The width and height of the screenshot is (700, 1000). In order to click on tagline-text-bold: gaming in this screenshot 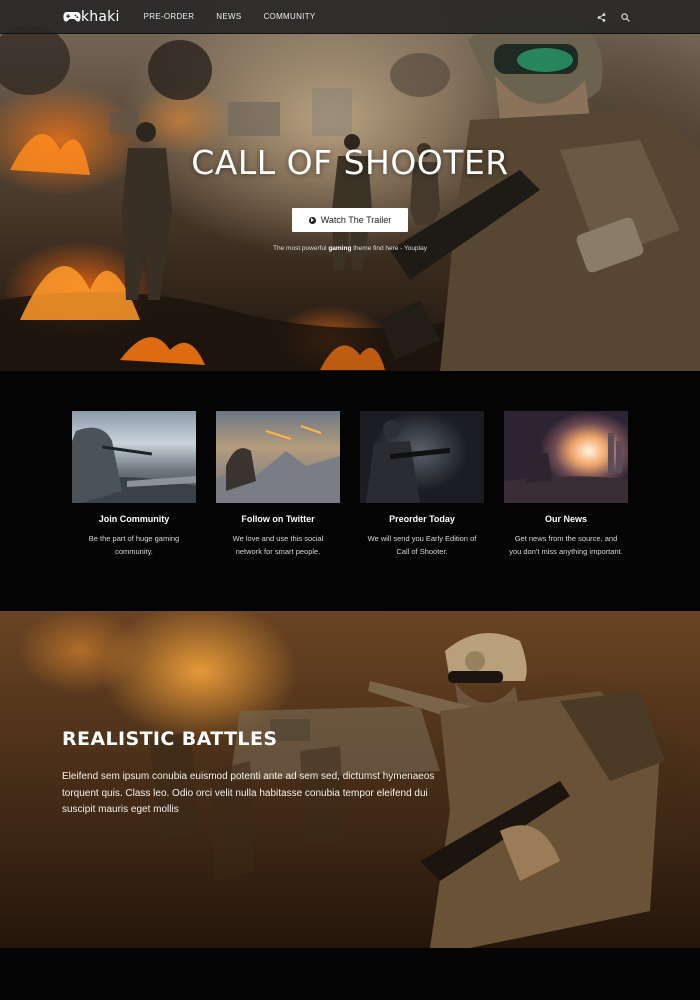, I will do `click(340, 248)`.